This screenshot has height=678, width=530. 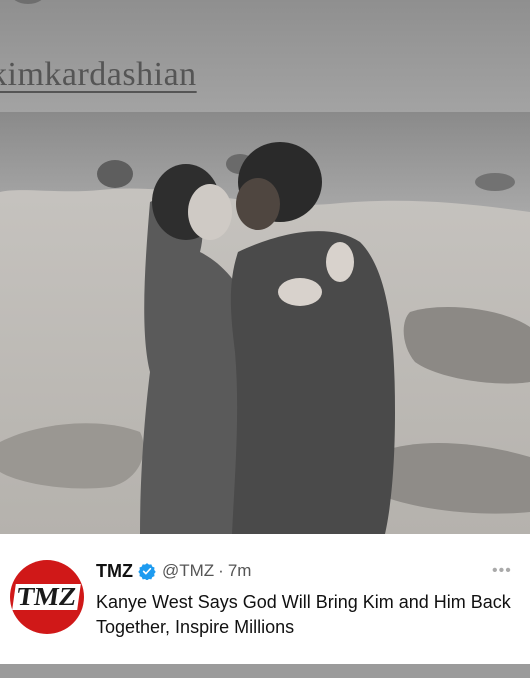 I want to click on tweet-author-name: TMZ, so click(x=114, y=571).